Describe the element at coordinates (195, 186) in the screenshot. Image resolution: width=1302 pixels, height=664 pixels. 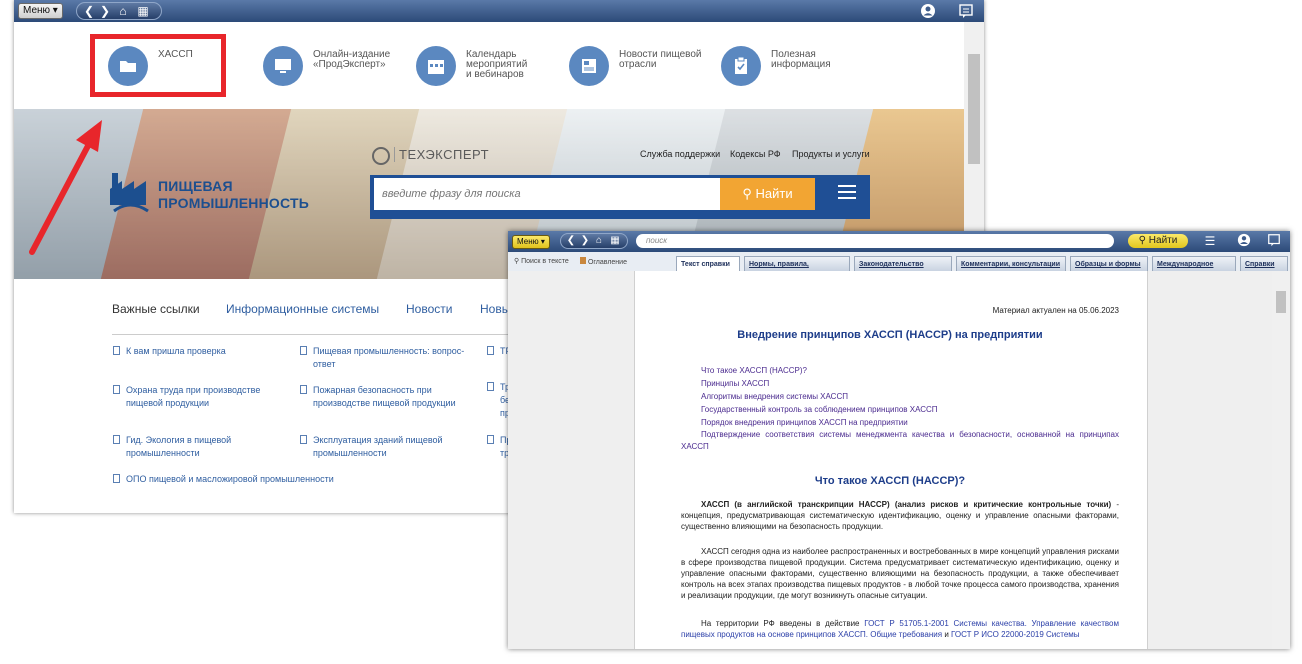
I see `brand-name-line1: ПИЩЕВАЯ` at that location.